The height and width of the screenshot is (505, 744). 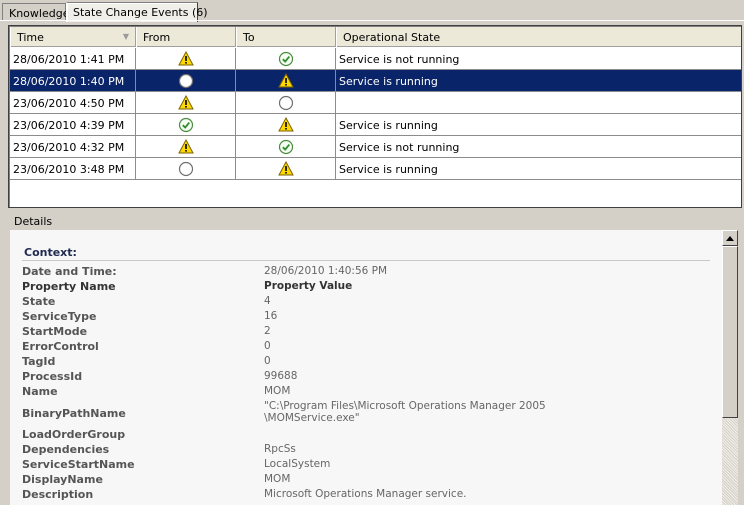 I want to click on property-name-header: Property Name, so click(x=69, y=286).